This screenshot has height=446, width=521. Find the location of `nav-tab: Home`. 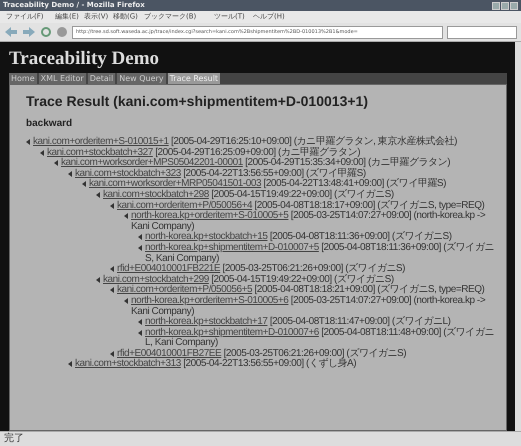

nav-tab: Home is located at coordinates (23, 78).